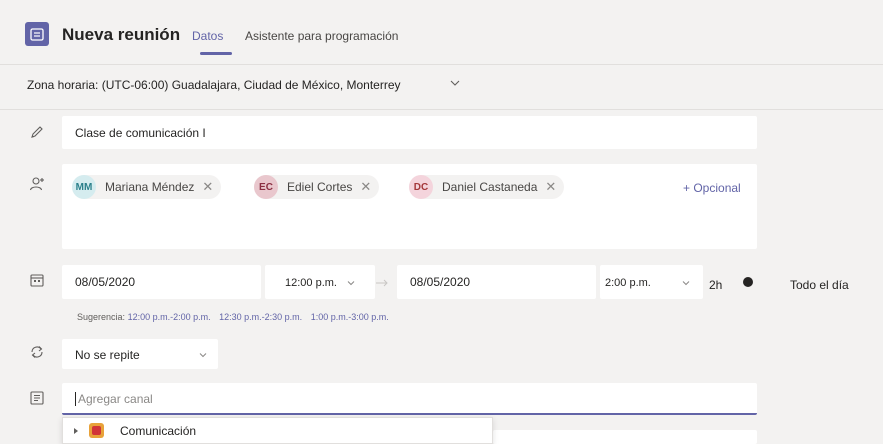 The image size is (883, 444). Describe the element at coordinates (350, 317) in the screenshot. I see `suggestion-slot: 1:00 p.m.-3:00 p.m.` at that location.